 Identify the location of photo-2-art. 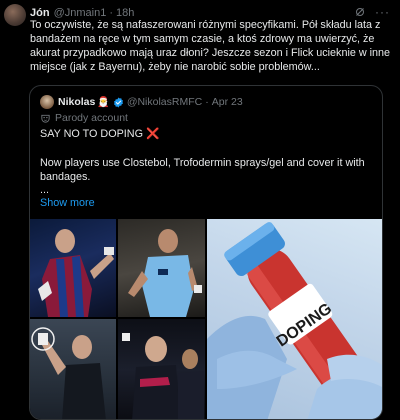
(165, 273).